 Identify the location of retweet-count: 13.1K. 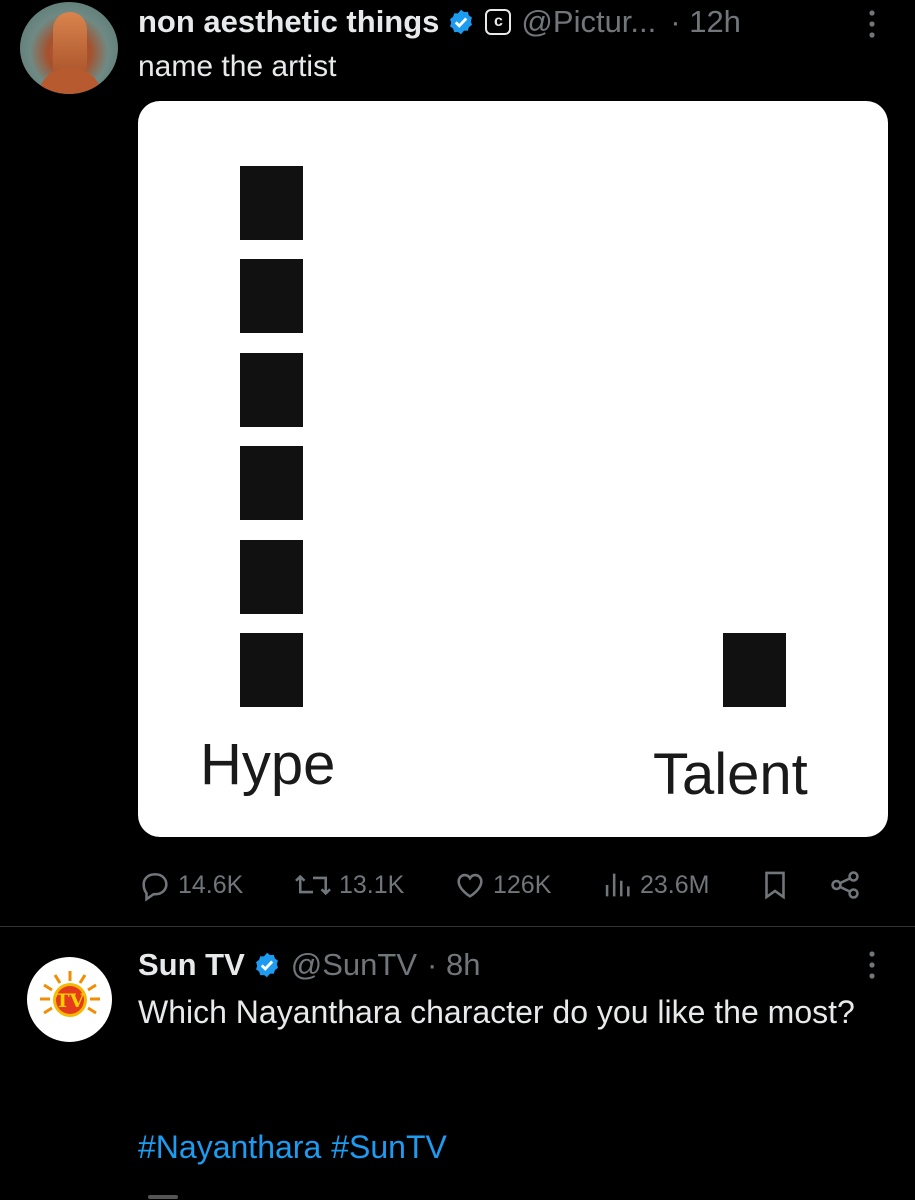
(372, 884).